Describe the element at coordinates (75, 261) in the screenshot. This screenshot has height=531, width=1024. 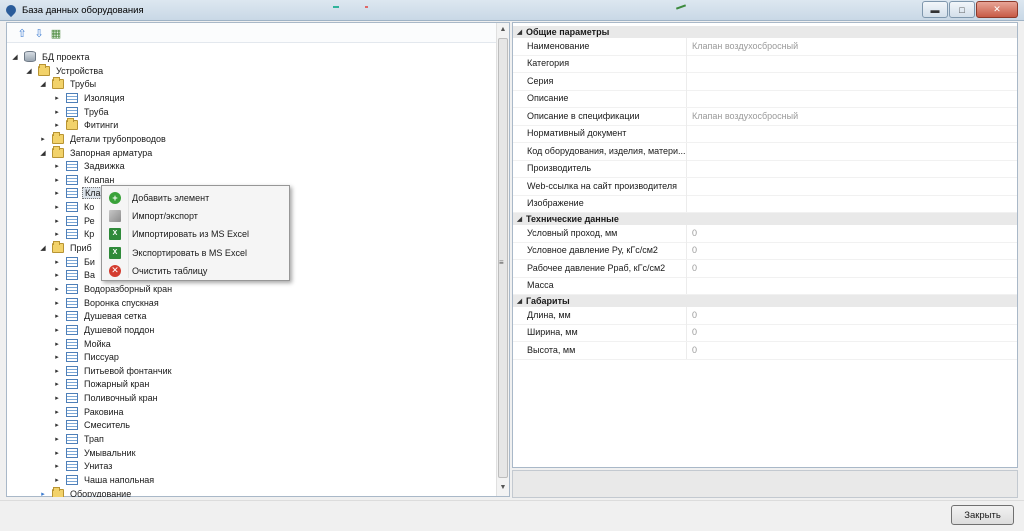
I see `tree-node: ▸ Би` at that location.